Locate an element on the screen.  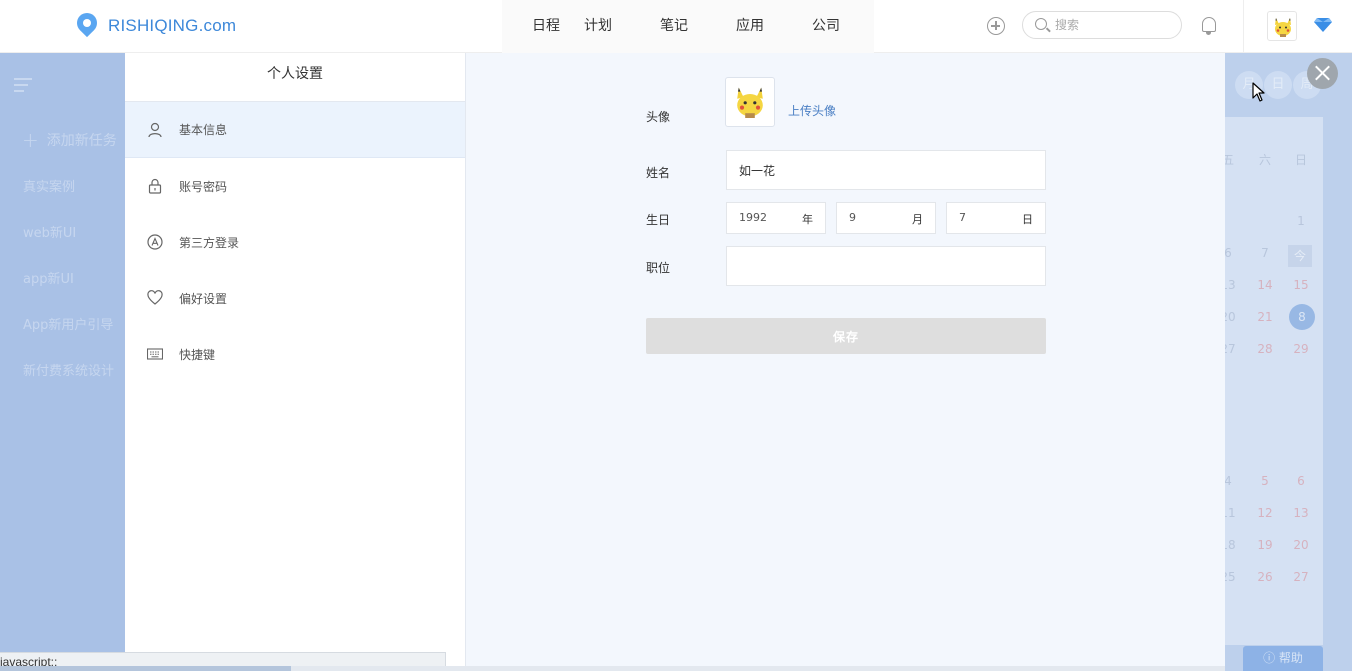
top-bar: RISHIQING.com 日程 计划 笔记 应用 公司 is located at coordinates (676, 26).